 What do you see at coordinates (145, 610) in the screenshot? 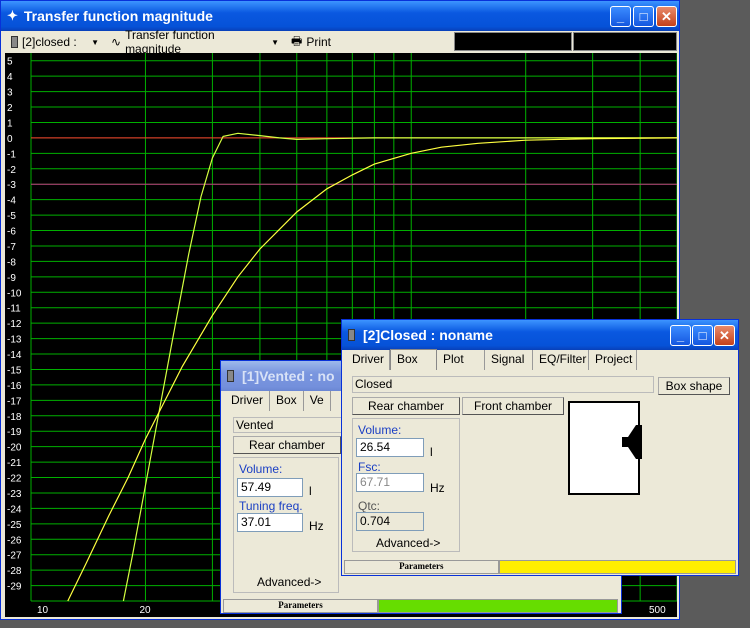
I see `x-tick-label: 20` at bounding box center [145, 610].